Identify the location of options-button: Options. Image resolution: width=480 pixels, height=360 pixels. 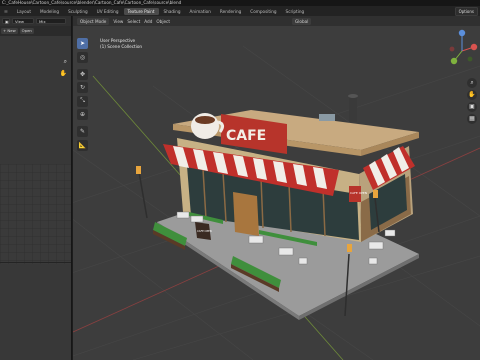
(466, 11).